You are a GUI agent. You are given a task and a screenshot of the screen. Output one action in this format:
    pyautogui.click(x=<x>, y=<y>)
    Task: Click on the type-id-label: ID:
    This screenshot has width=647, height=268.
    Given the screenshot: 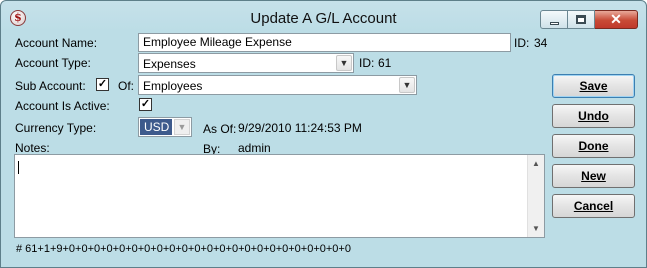 What is the action you would take?
    pyautogui.click(x=367, y=63)
    